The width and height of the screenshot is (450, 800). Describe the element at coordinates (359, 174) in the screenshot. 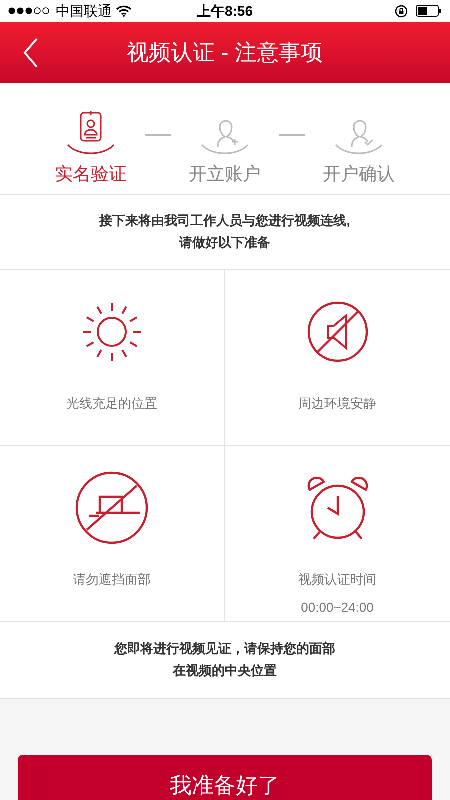

I see `step-label: 开户确认` at that location.